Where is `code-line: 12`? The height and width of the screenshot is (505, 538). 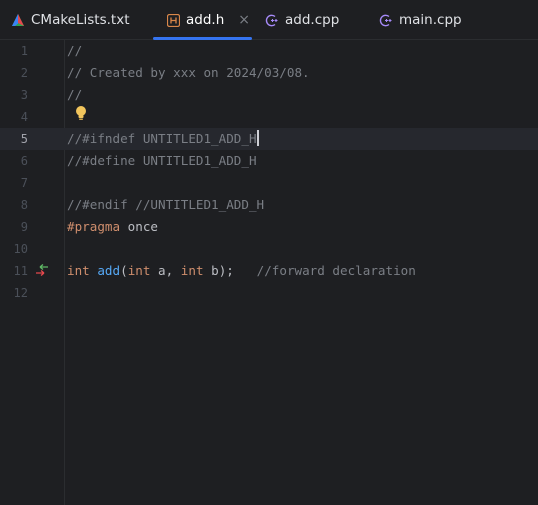 code-line: 12 is located at coordinates (269, 293).